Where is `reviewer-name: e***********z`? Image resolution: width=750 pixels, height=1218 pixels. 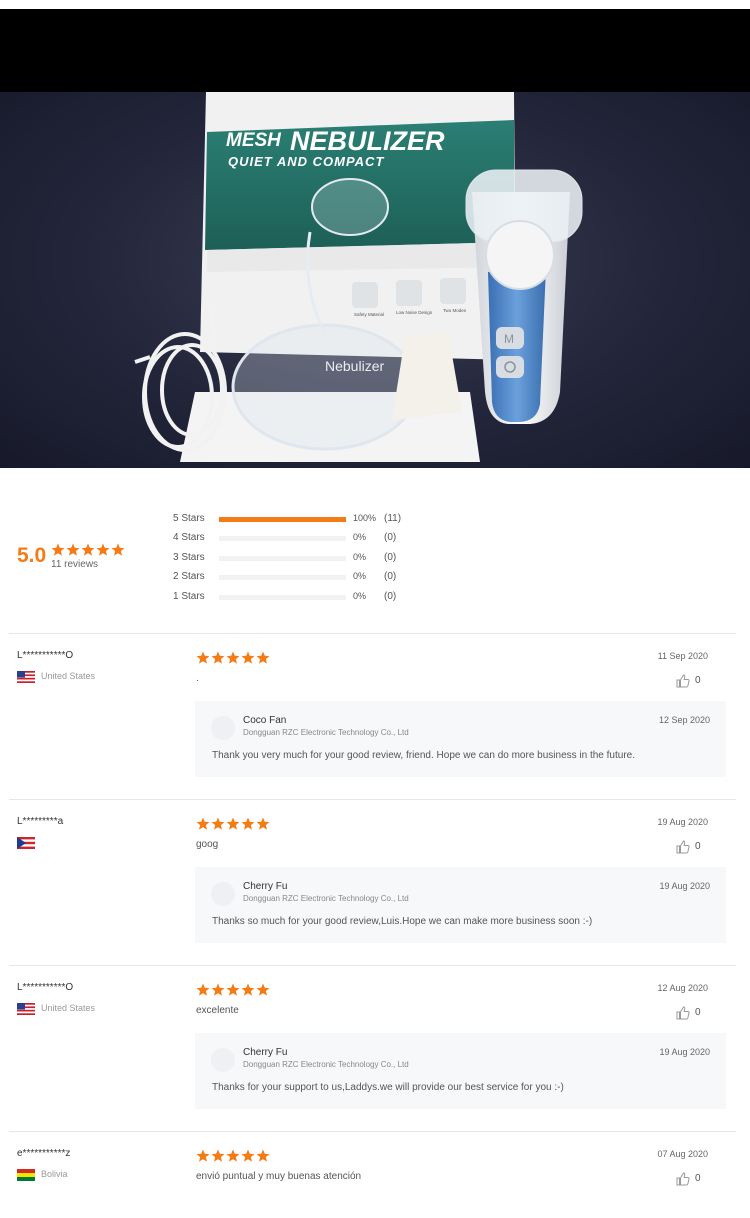
reviewer-name: e***********z is located at coordinates (44, 1153).